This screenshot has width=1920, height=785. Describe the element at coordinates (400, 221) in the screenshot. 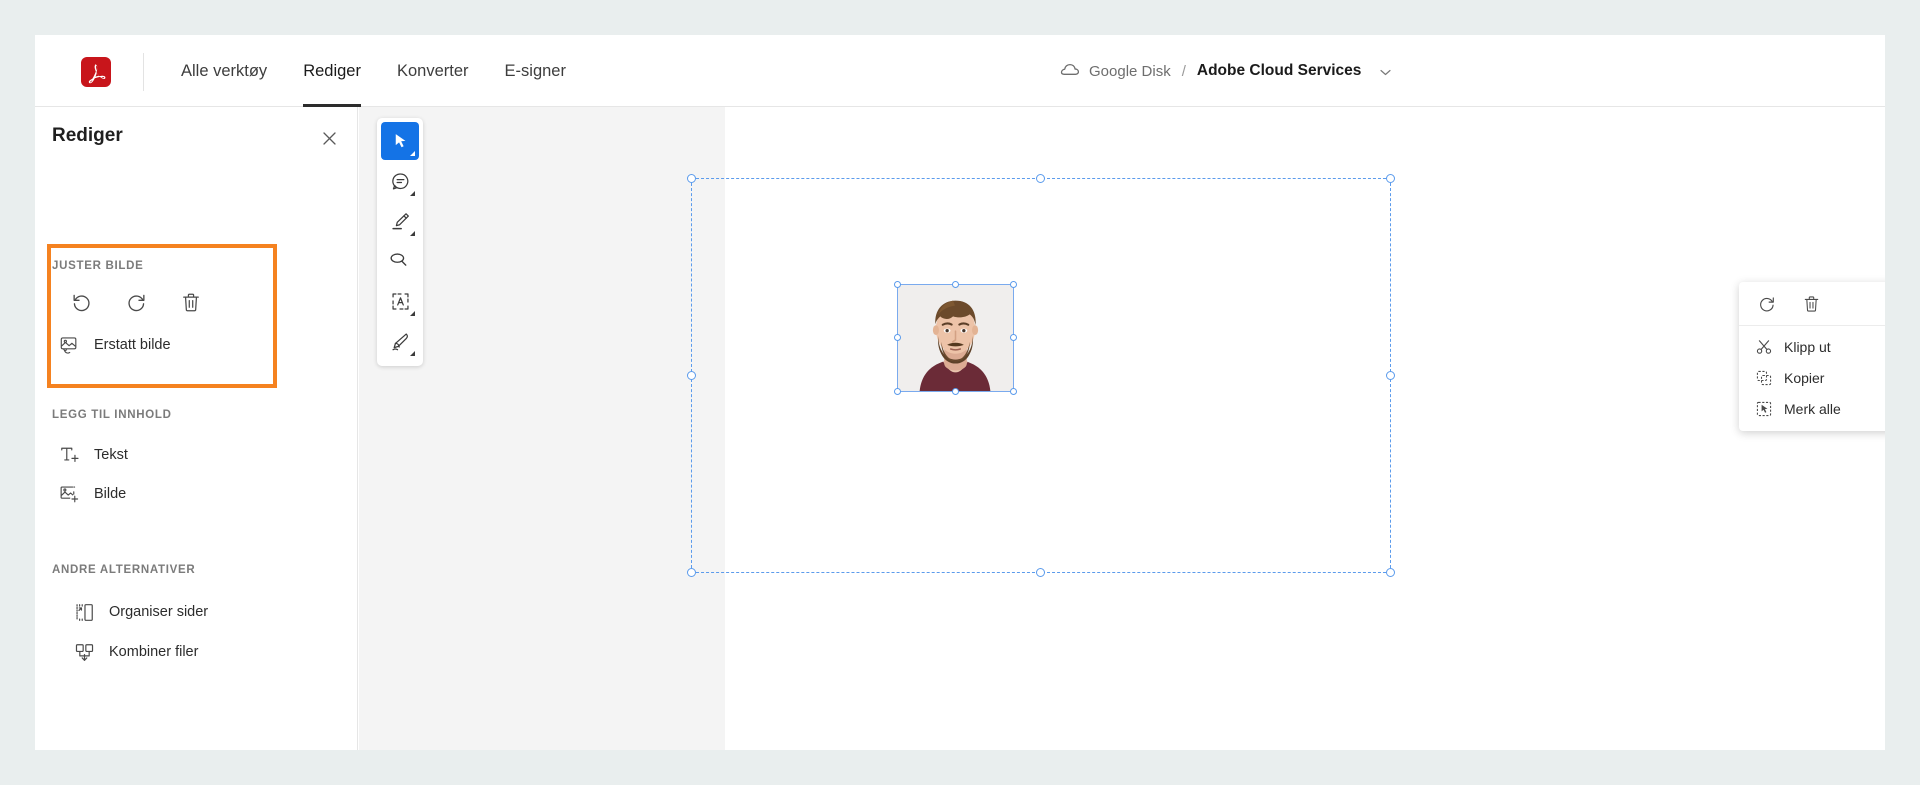

I see `tool-highlighter-icon` at that location.